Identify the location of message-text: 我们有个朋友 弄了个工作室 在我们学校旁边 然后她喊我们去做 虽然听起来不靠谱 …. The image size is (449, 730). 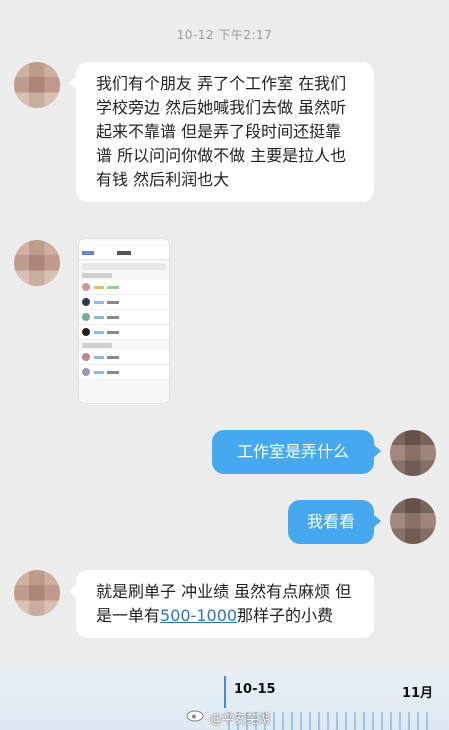
(221, 131).